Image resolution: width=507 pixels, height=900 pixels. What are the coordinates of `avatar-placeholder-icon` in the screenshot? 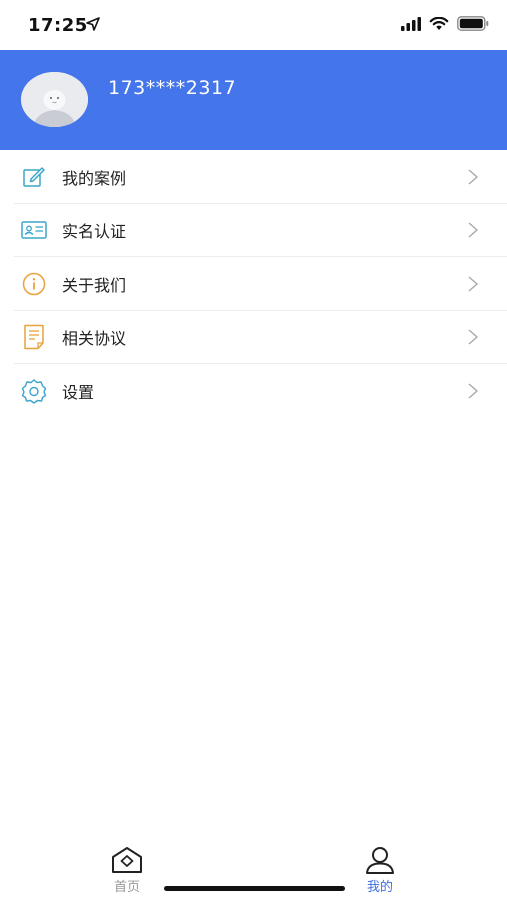 It's located at (54, 99).